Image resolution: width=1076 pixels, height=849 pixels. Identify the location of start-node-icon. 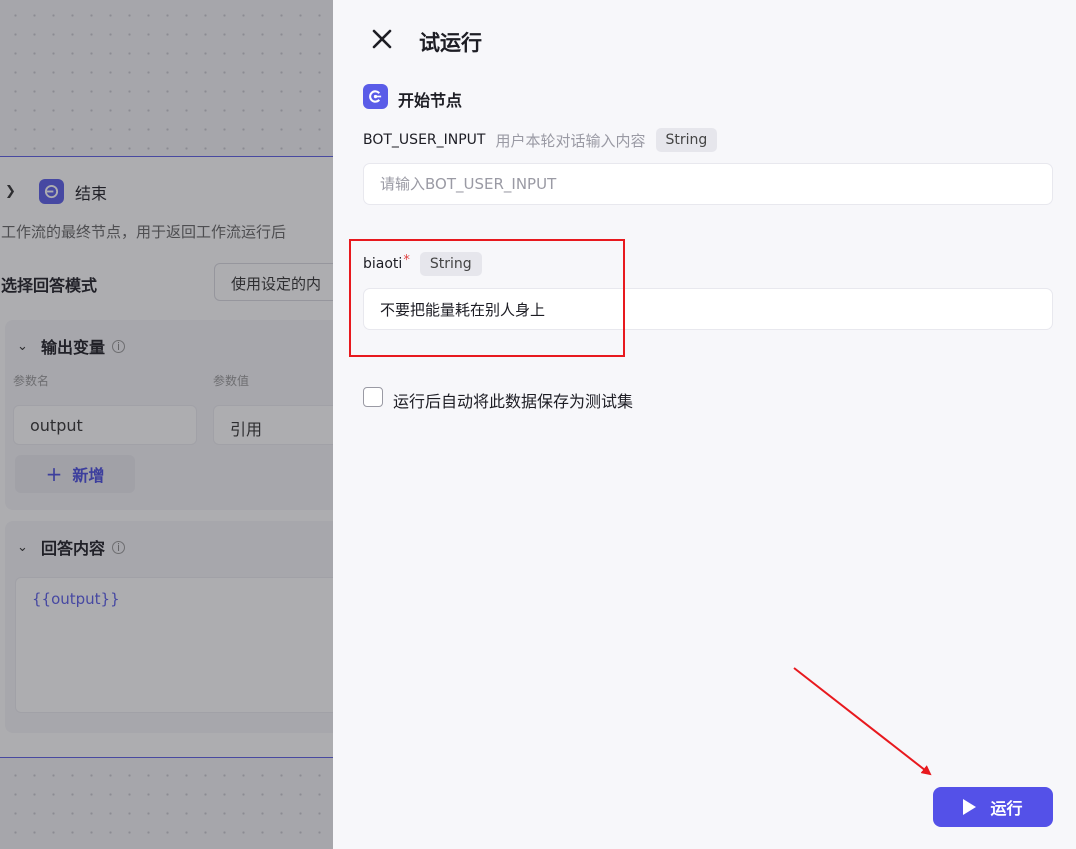
(375, 96).